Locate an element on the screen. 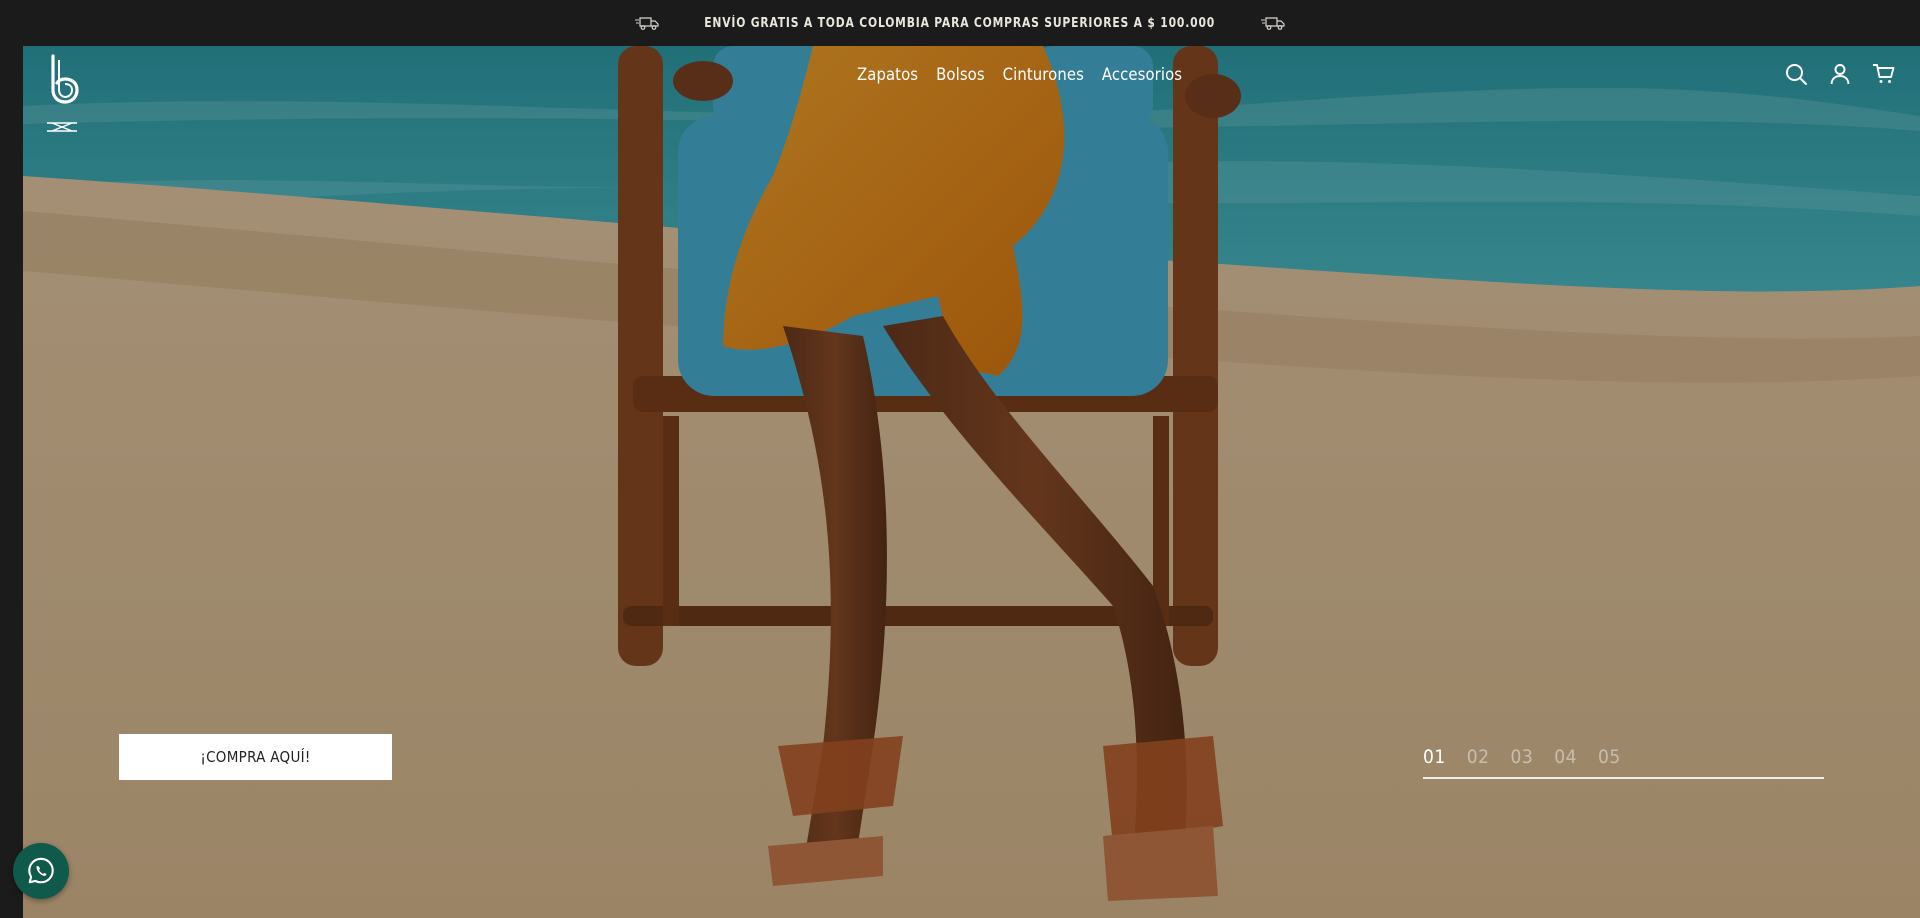  user-icon is located at coordinates (1840, 74).